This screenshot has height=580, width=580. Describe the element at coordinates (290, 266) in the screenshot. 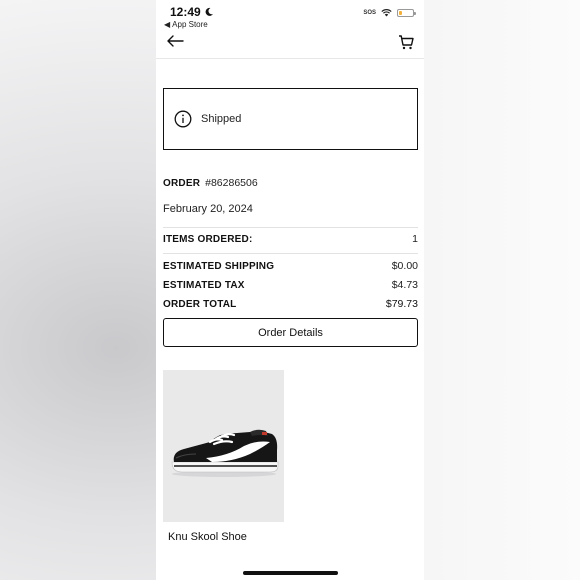

I see `shipping-row: ESTIMATED SHIPPING $0.00` at that location.